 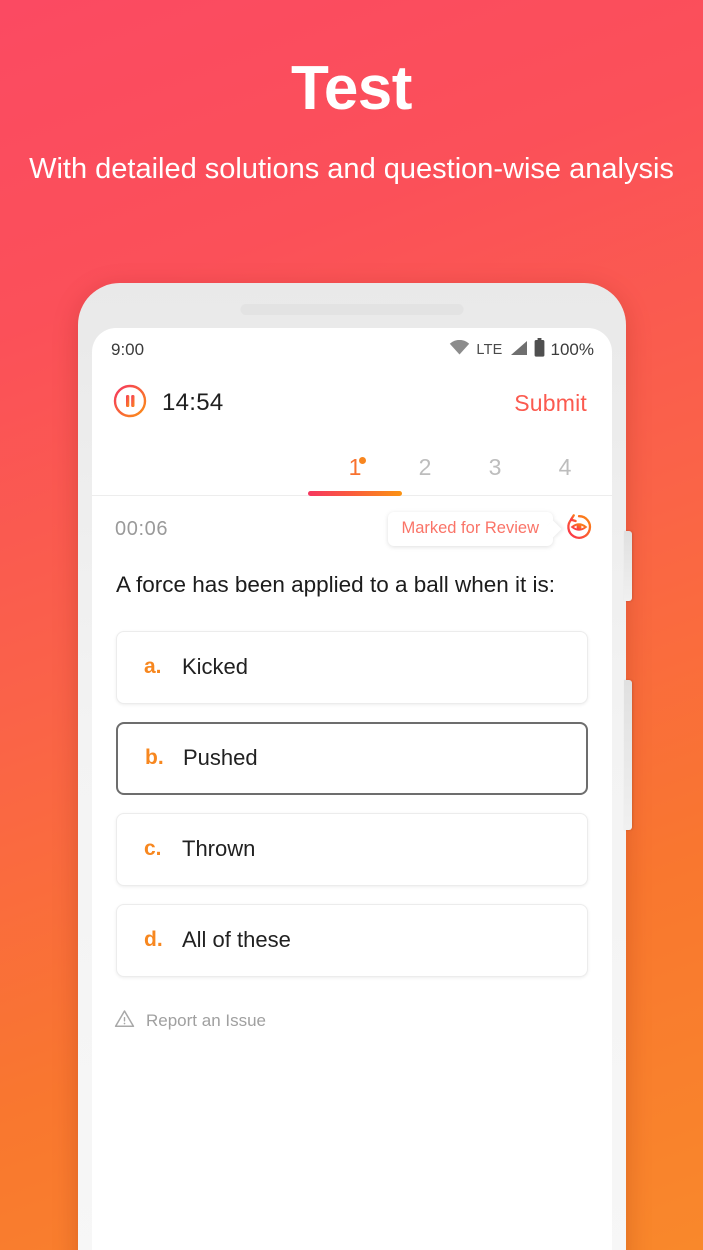 What do you see at coordinates (495, 467) in the screenshot?
I see `tab-label: 3` at bounding box center [495, 467].